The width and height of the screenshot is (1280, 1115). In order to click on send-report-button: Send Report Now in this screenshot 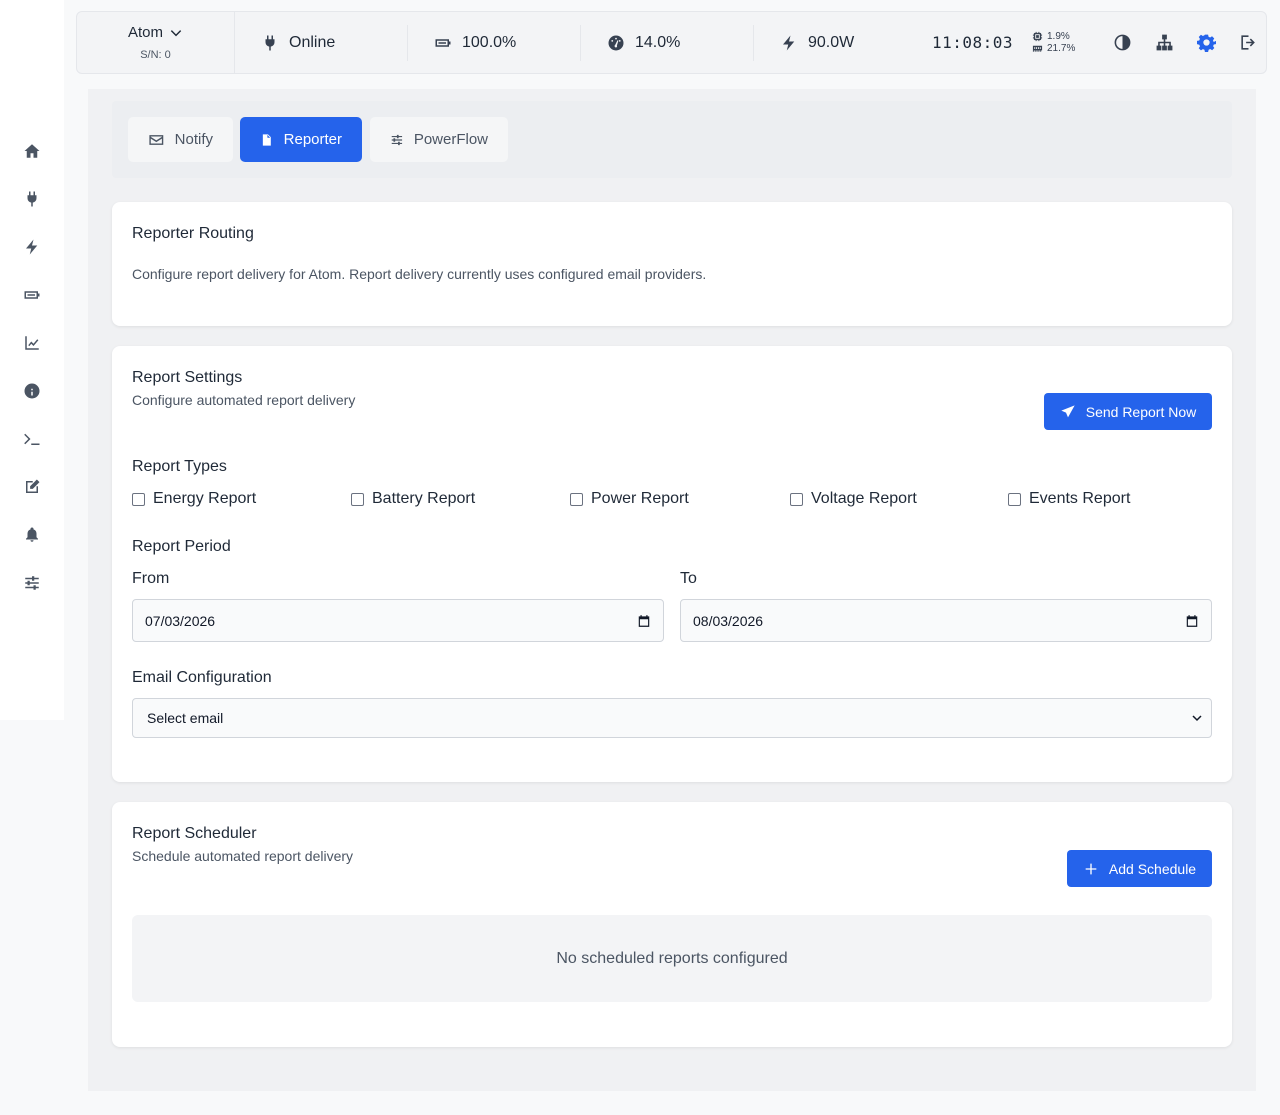, I will do `click(1128, 411)`.